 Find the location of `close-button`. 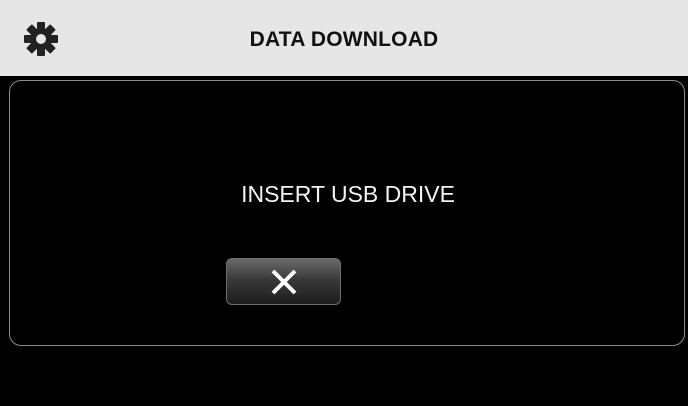

close-button is located at coordinates (283, 281).